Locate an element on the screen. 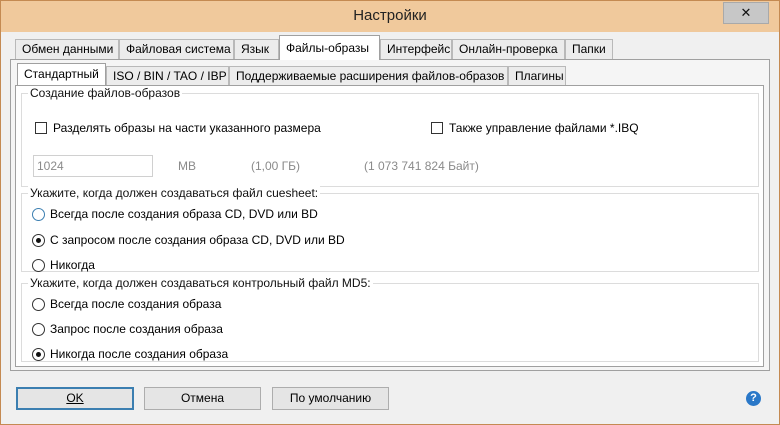 The image size is (780, 425). size-gb: (1,00 ГБ) is located at coordinates (276, 166).